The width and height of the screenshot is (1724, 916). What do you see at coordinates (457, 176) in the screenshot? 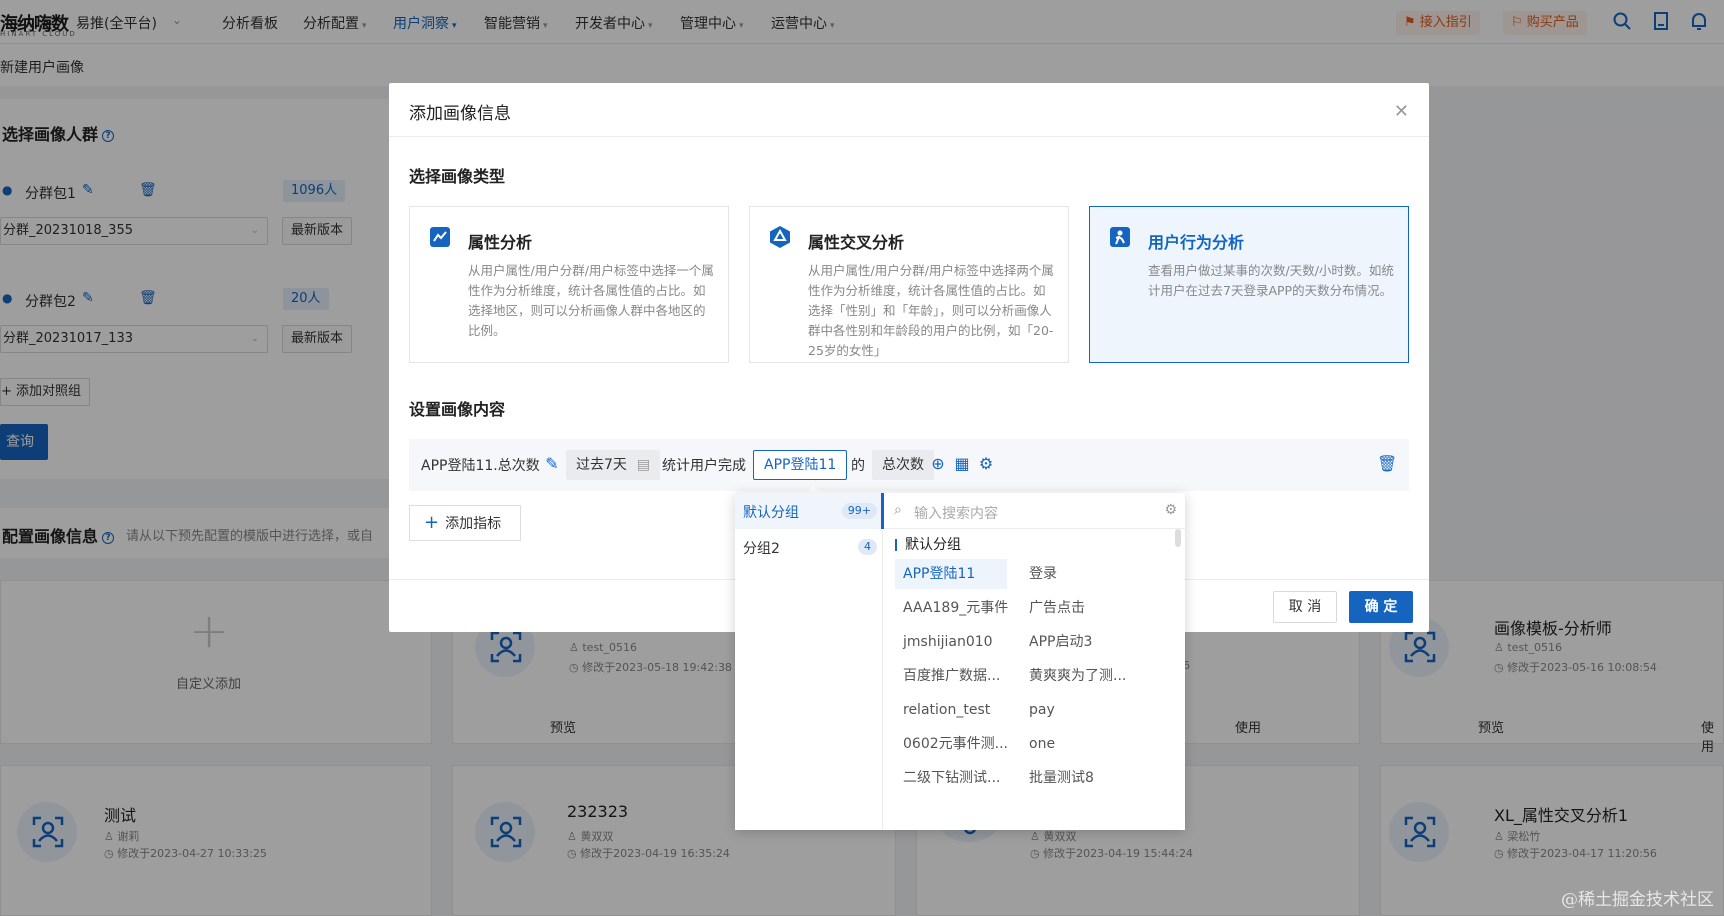
I see `type-section-title: 选择画像类型` at bounding box center [457, 176].